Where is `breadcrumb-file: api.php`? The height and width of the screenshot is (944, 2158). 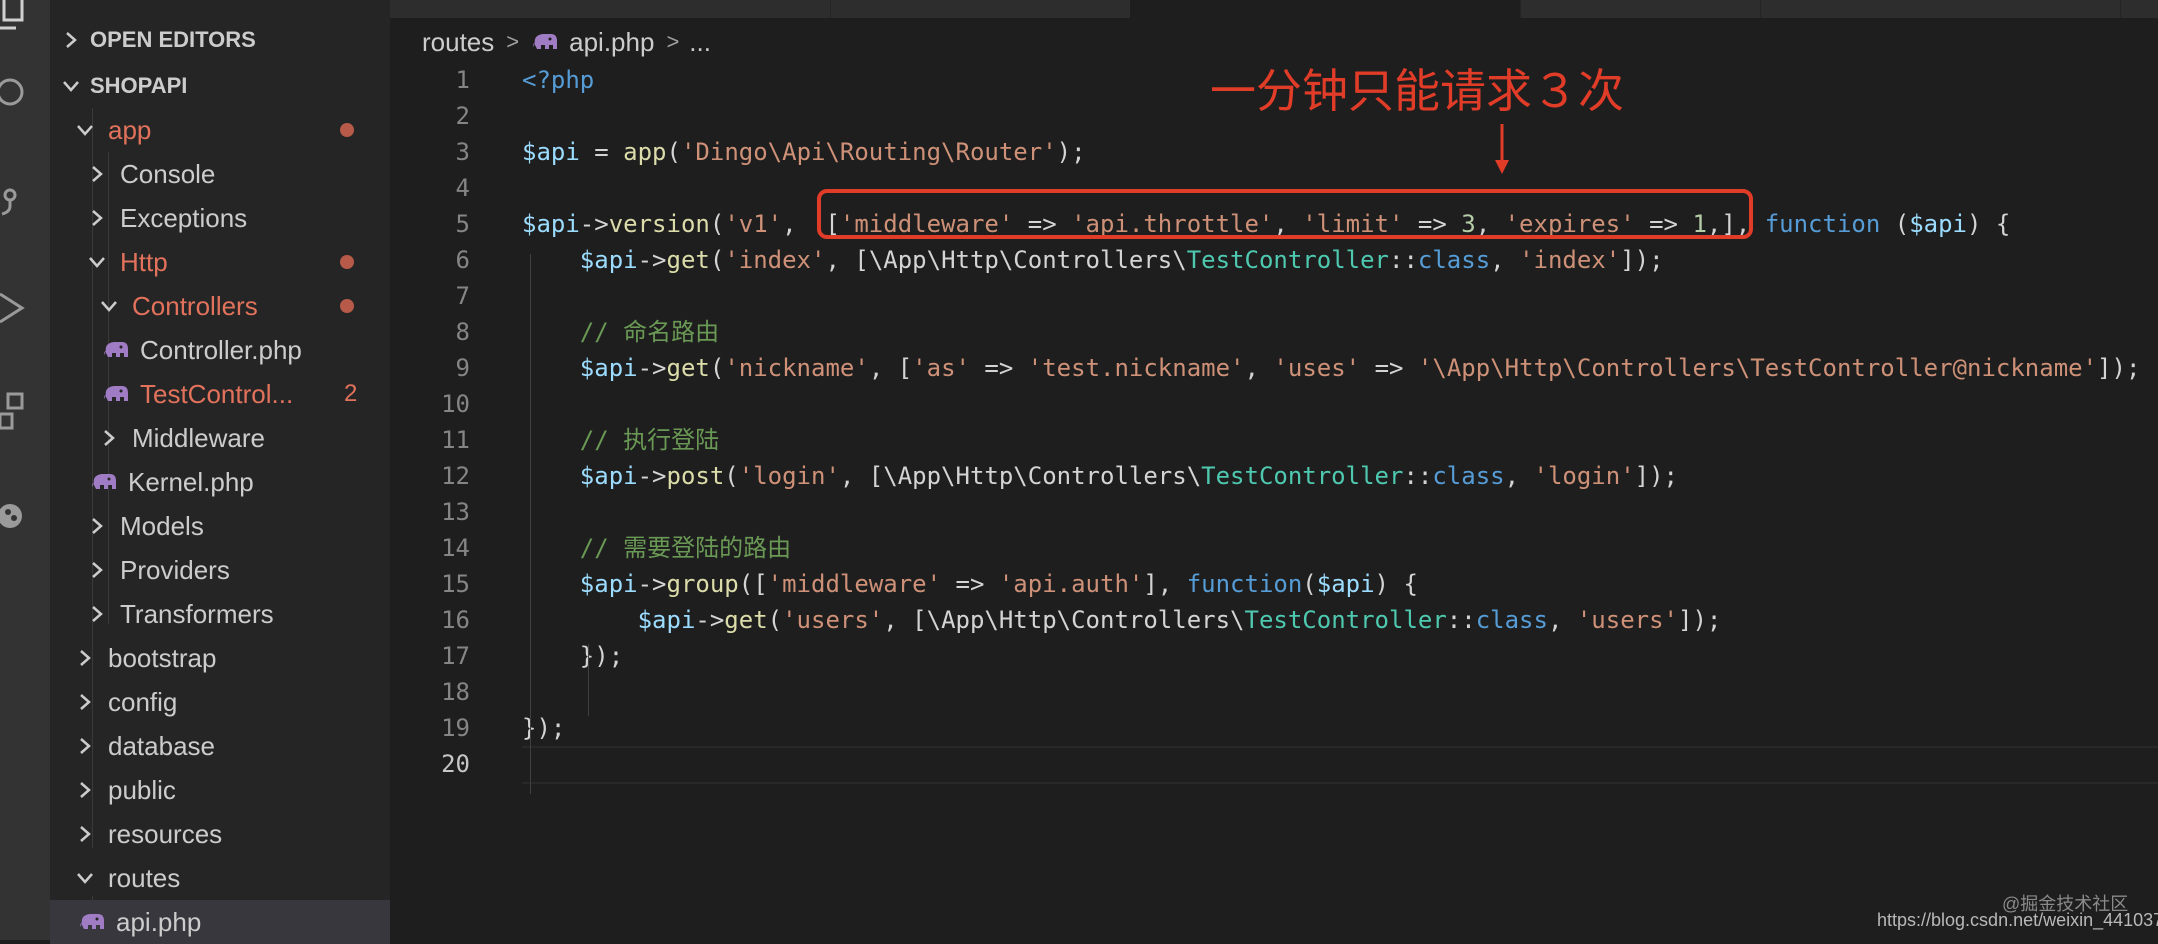
breadcrumb-file: api.php is located at coordinates (611, 42).